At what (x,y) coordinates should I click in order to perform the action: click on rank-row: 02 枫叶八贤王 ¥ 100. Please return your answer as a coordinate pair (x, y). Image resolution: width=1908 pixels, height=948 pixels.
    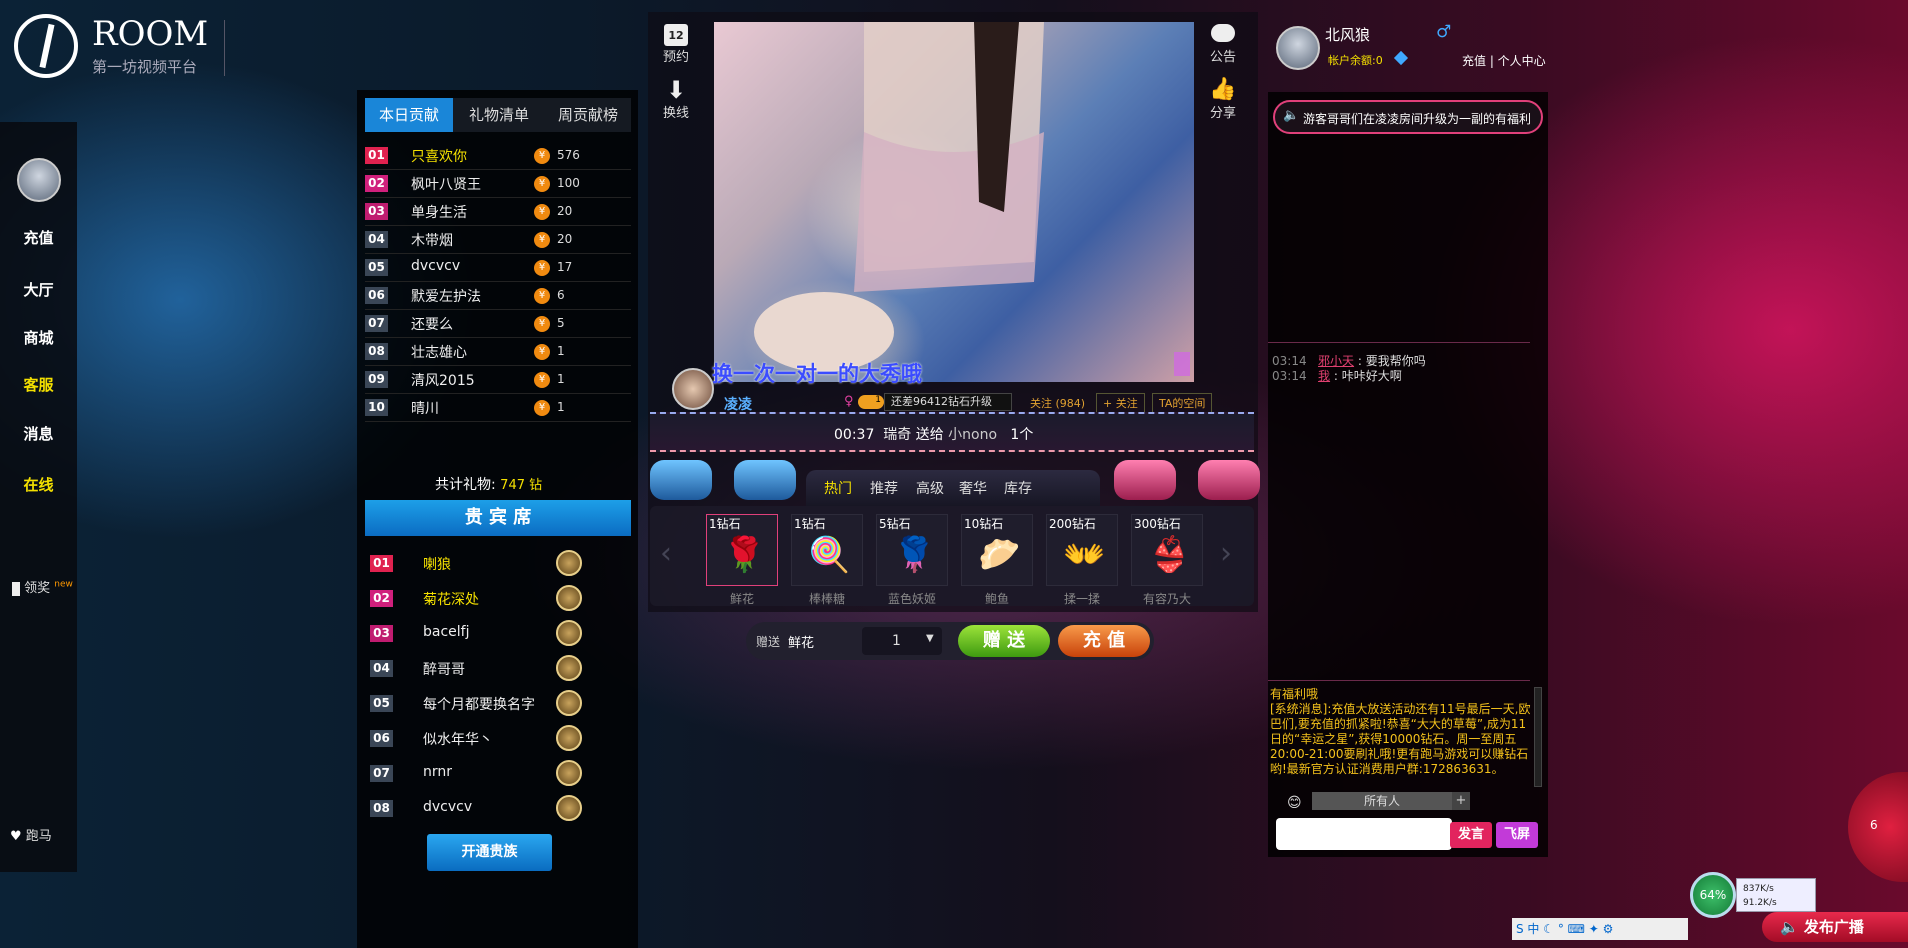
    Looking at the image, I should click on (498, 184).